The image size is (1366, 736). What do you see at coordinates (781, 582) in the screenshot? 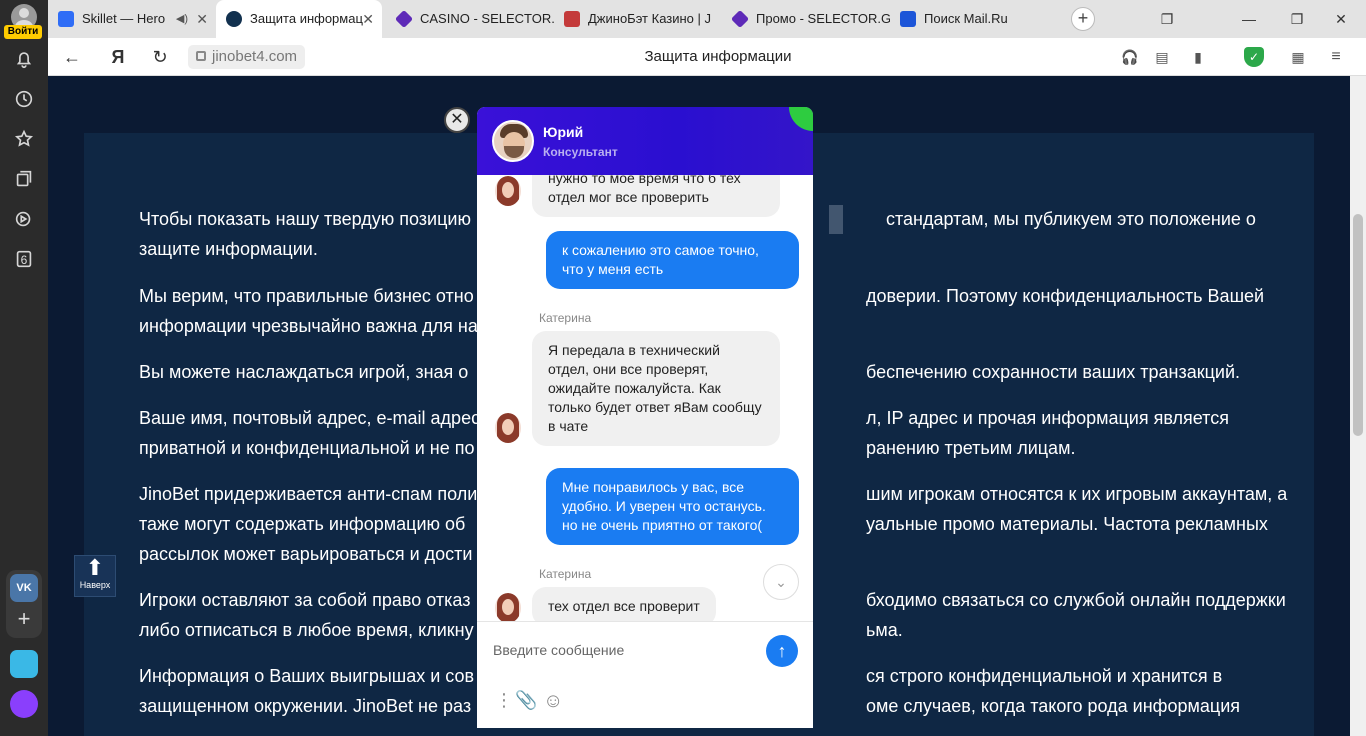
I see `scroll-down-chevron-icon: ⌄` at bounding box center [781, 582].